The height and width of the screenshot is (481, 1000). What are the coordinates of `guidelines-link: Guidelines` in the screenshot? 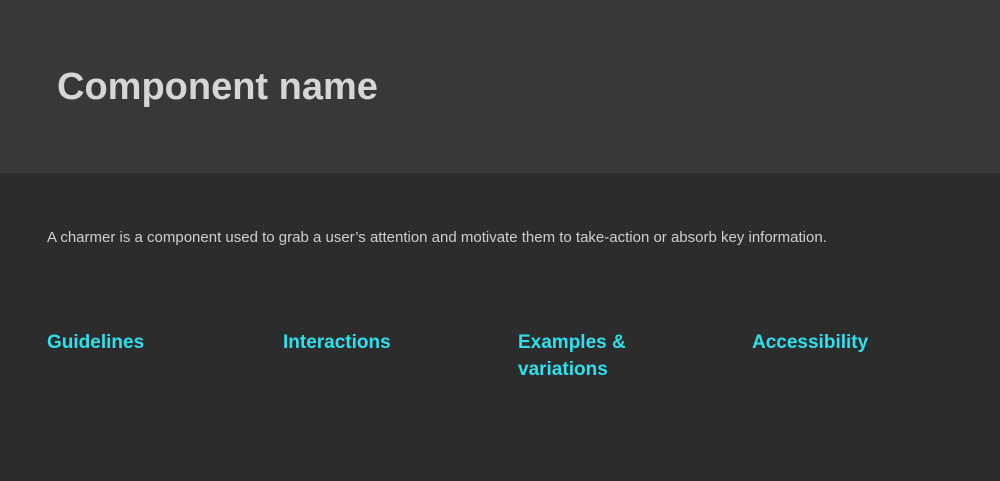 It's located at (95, 342).